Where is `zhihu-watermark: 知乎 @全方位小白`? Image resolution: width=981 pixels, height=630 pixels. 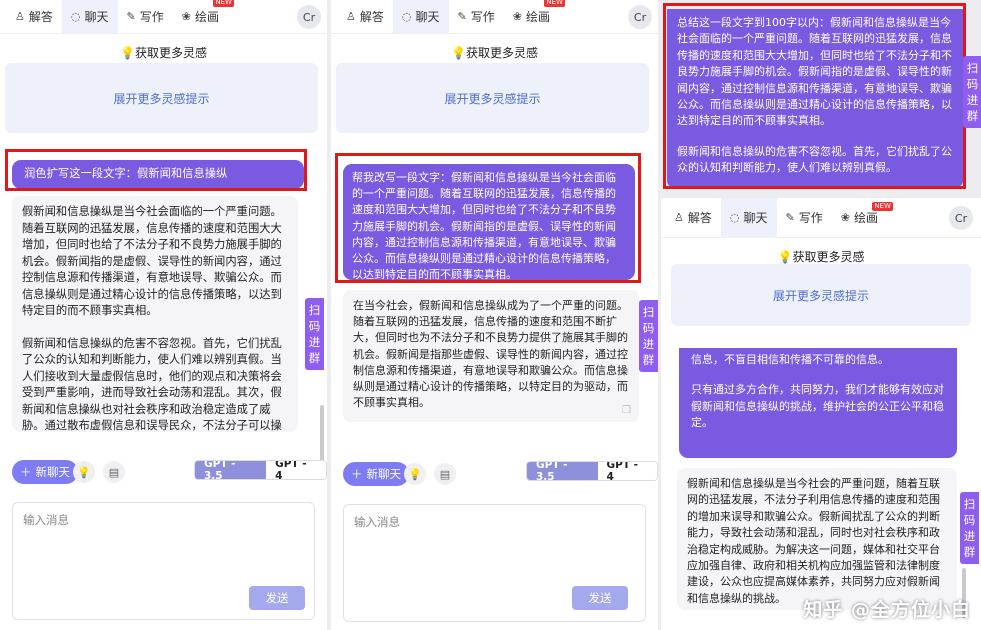 zhihu-watermark: 知乎 @全方位小白 is located at coordinates (887, 610).